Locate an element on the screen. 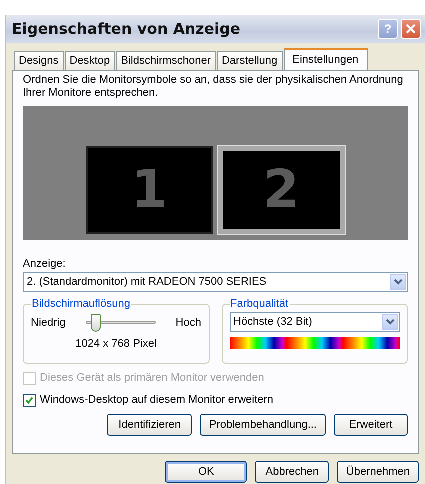 The image size is (425, 484). panel-button: Identifizieren is located at coordinates (149, 425).